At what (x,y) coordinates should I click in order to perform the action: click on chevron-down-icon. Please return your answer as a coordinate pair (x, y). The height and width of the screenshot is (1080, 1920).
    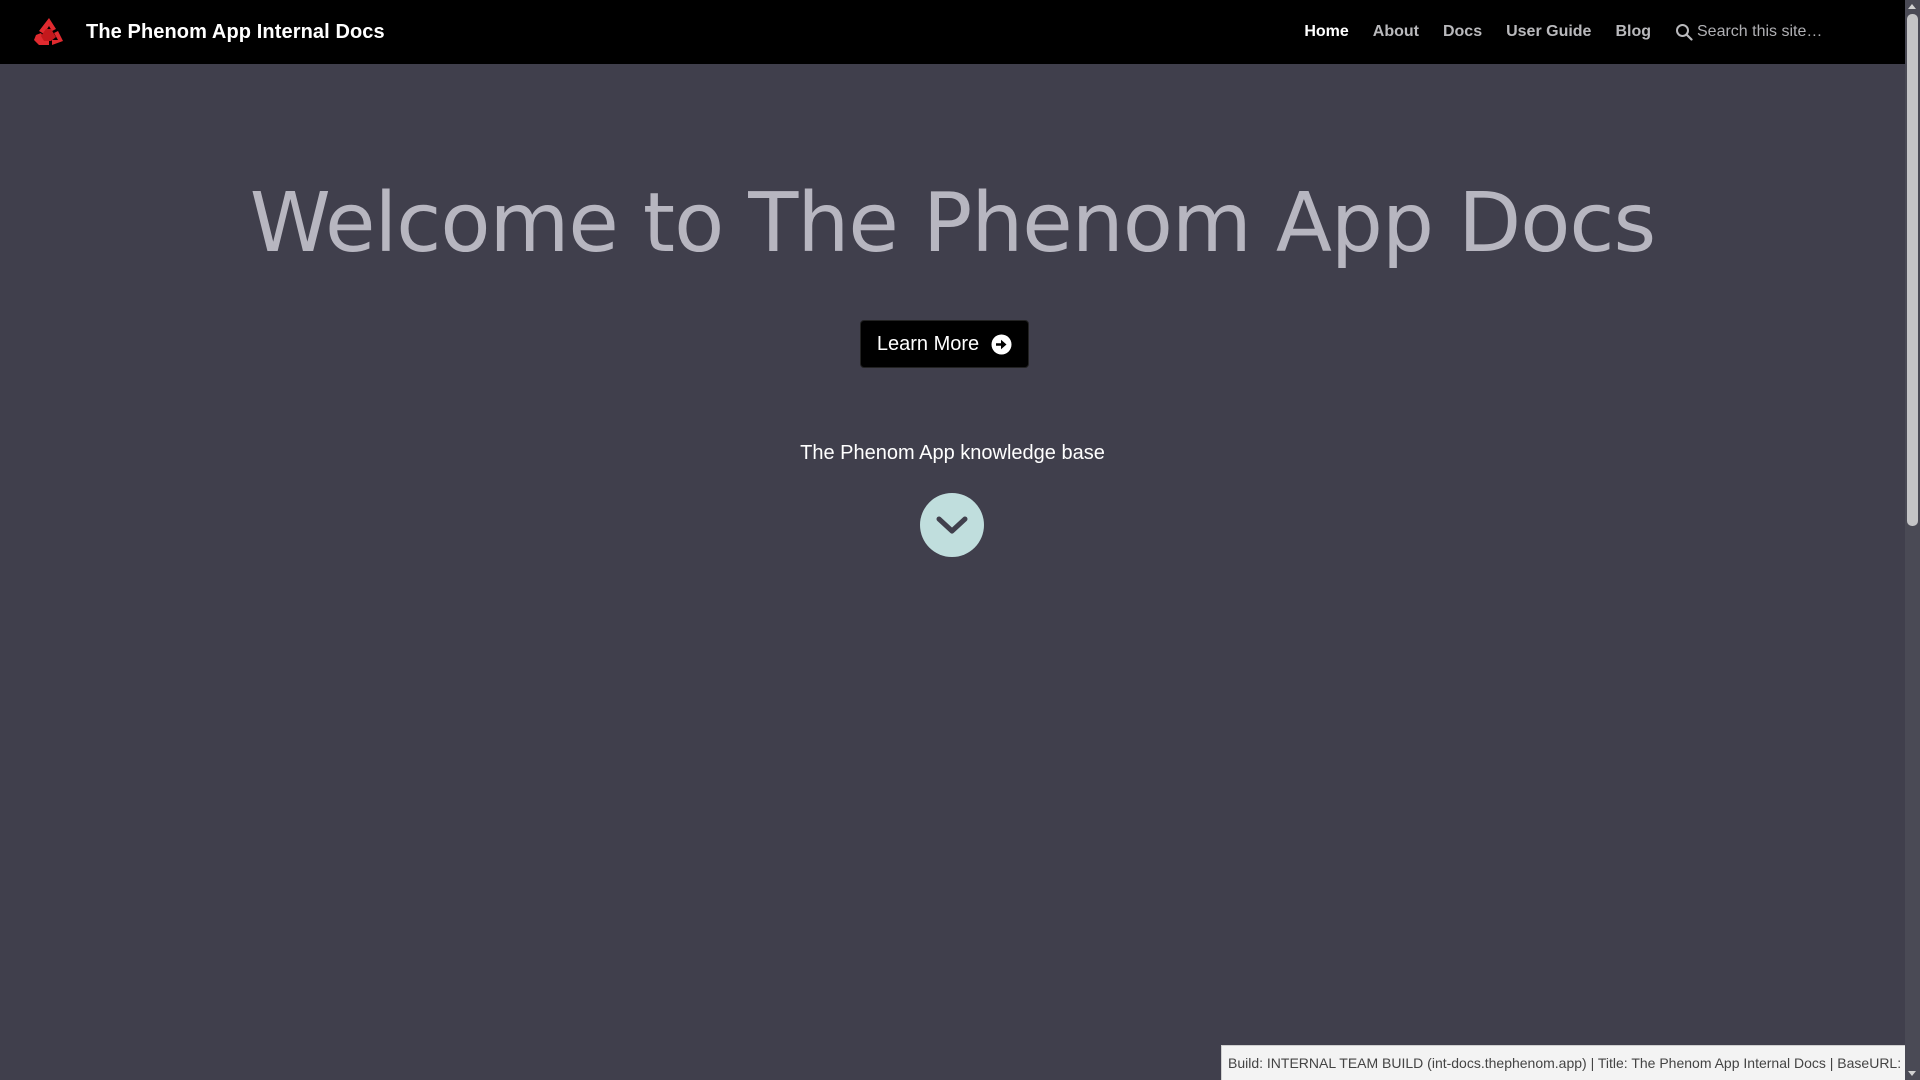
    Looking at the image, I should click on (952, 525).